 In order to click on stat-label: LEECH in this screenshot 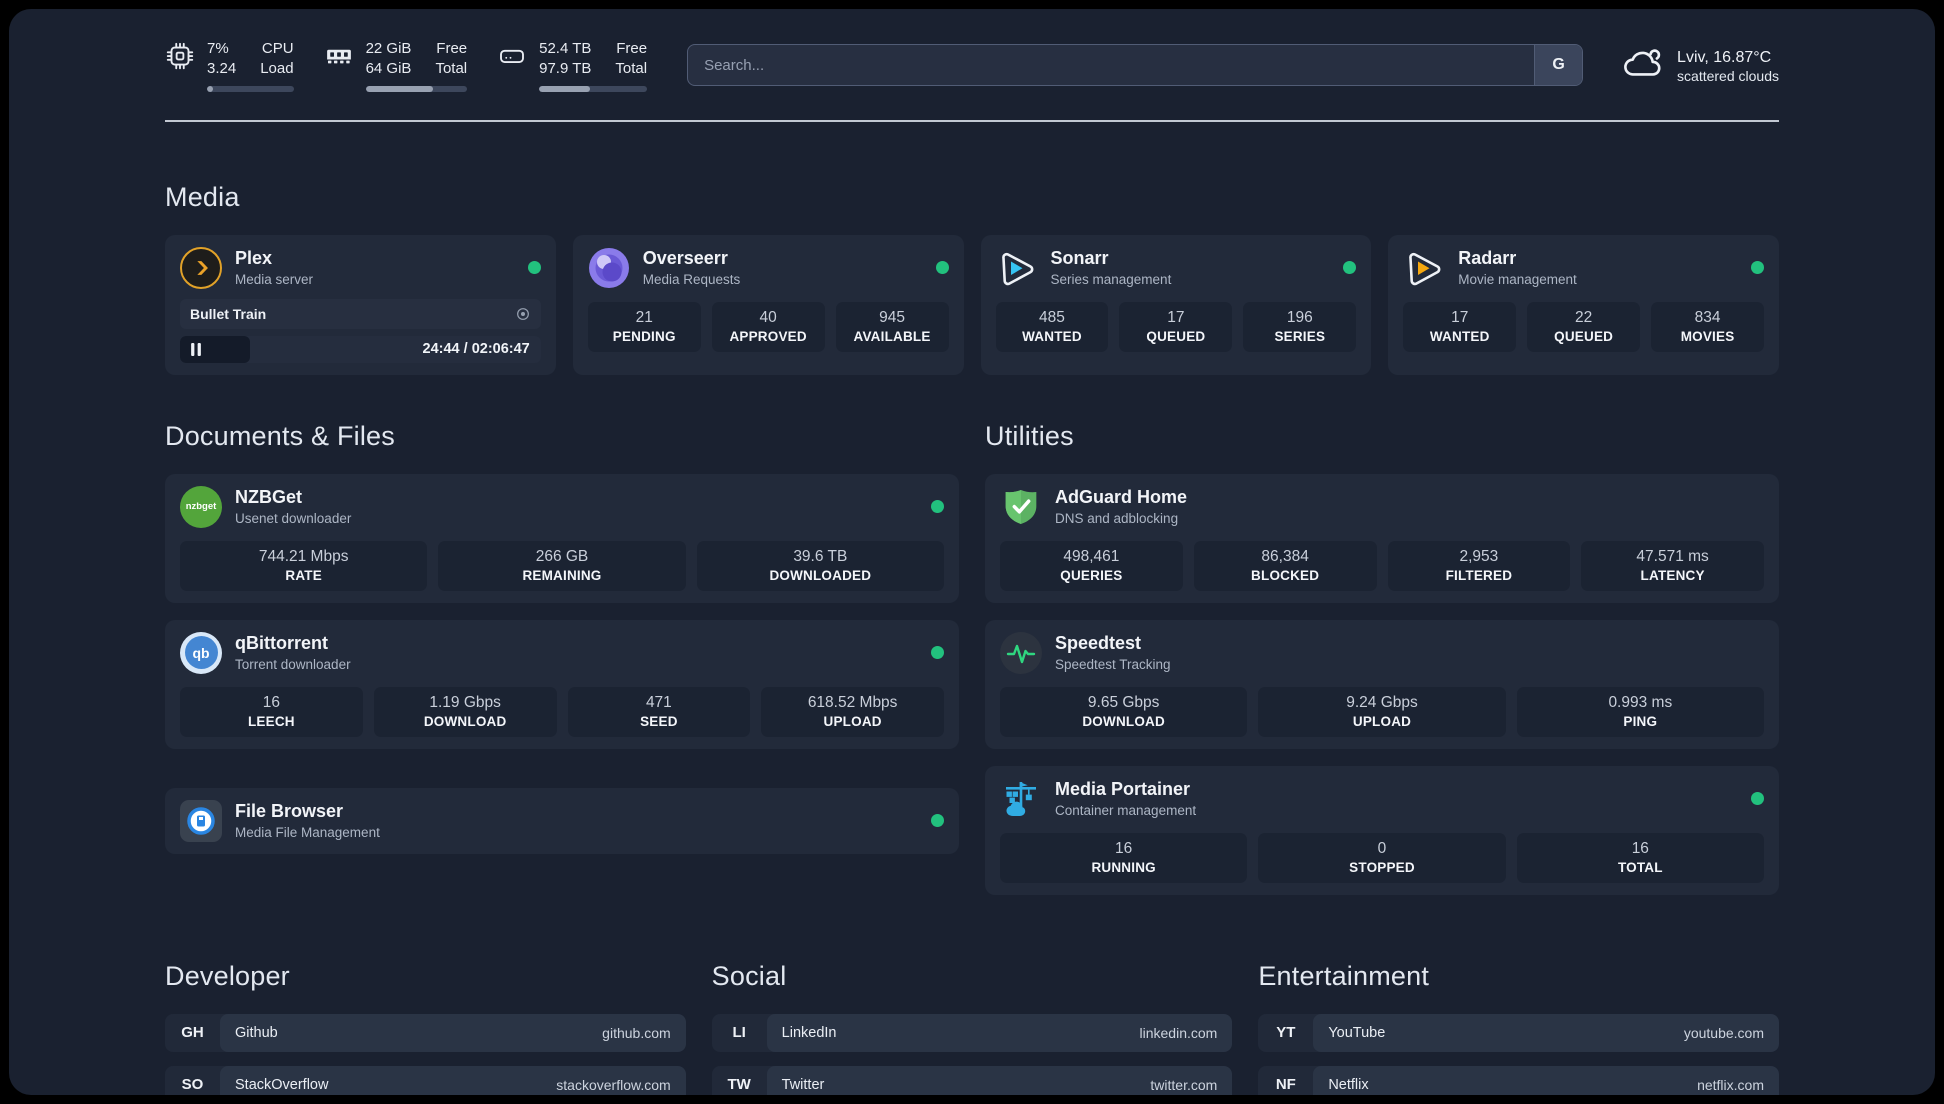, I will do `click(271, 721)`.